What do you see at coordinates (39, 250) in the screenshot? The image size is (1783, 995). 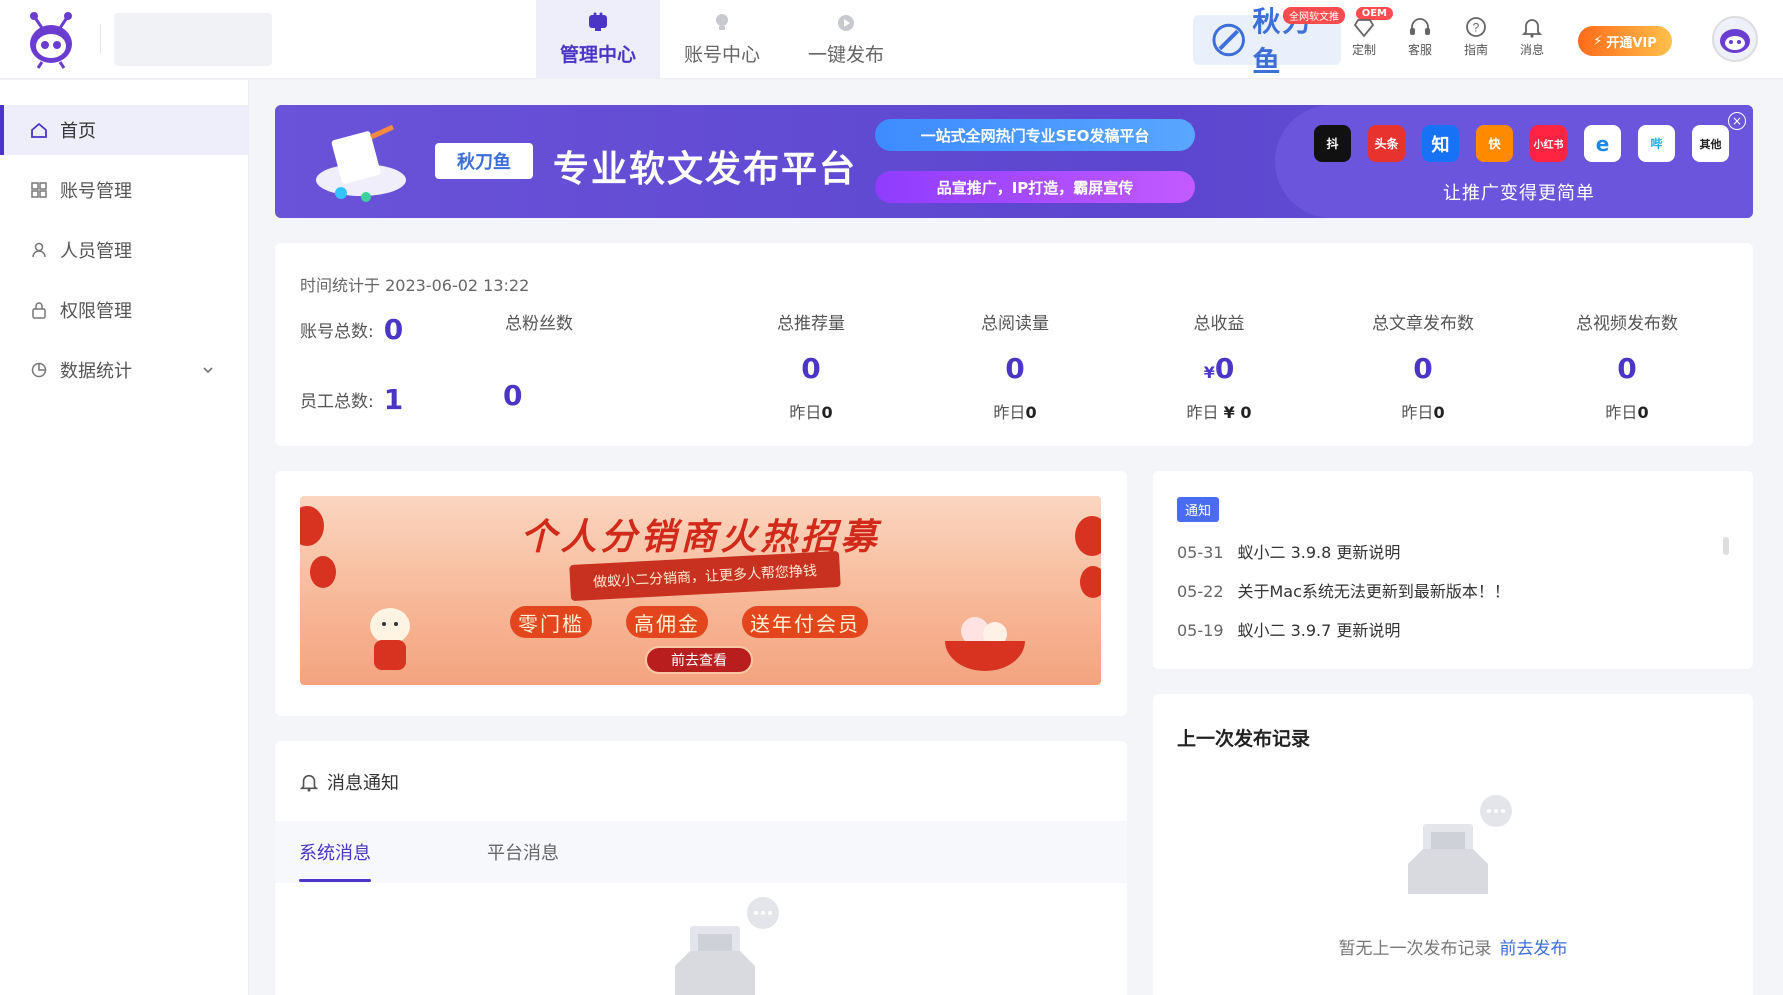 I see `user-icon` at bounding box center [39, 250].